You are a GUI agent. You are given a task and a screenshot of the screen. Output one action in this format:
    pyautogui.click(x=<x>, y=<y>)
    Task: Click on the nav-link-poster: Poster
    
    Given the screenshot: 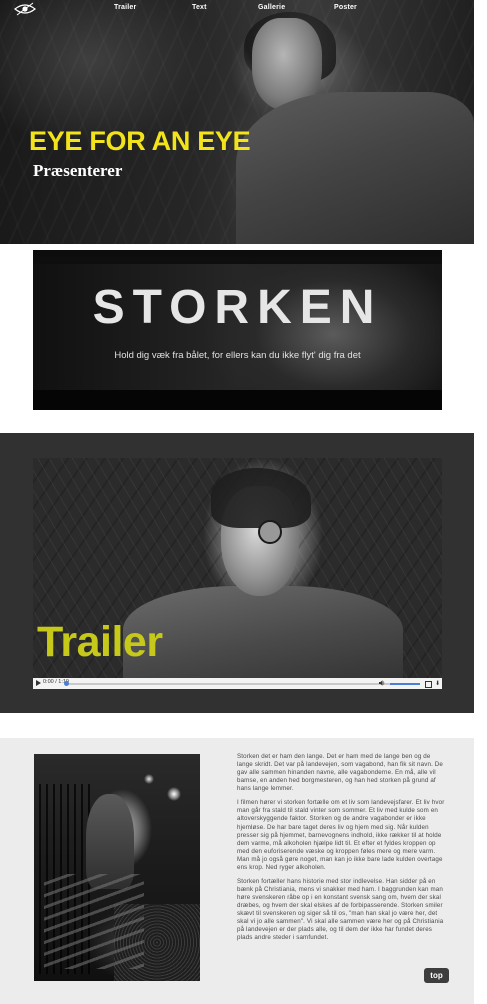 What is the action you would take?
    pyautogui.click(x=345, y=7)
    